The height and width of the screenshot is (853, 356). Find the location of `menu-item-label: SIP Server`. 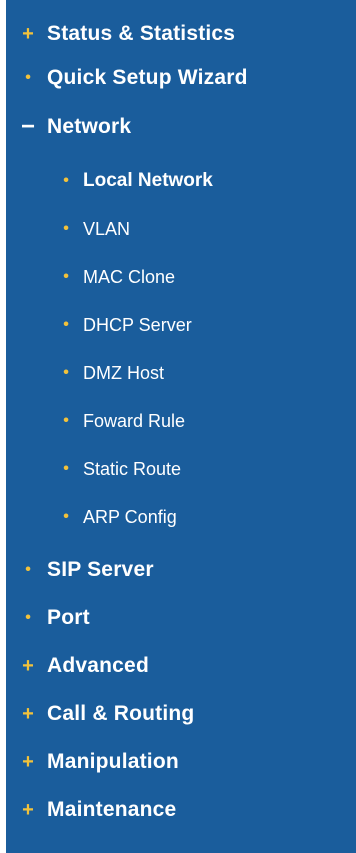

menu-item-label: SIP Server is located at coordinates (100, 569).